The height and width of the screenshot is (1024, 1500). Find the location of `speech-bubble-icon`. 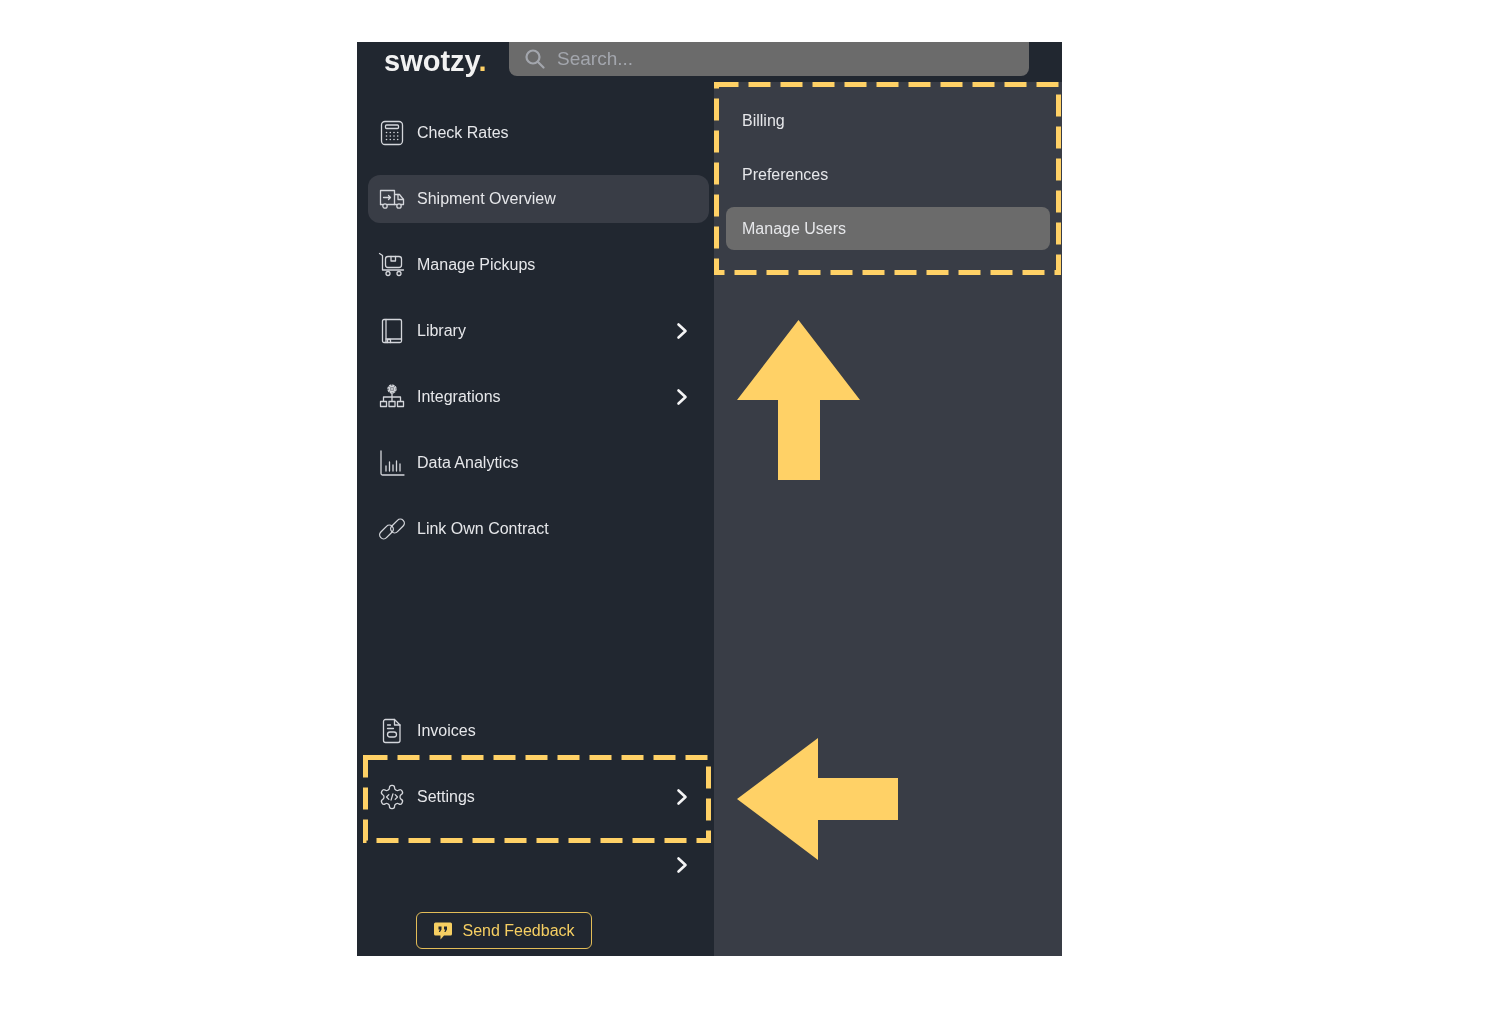

speech-bubble-icon is located at coordinates (443, 930).